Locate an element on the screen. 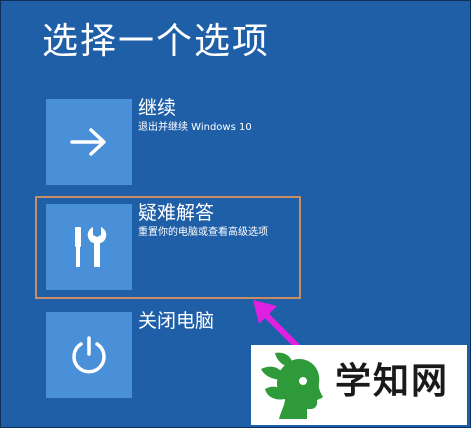 The width and height of the screenshot is (471, 428). arrow-right-icon is located at coordinates (88, 142).